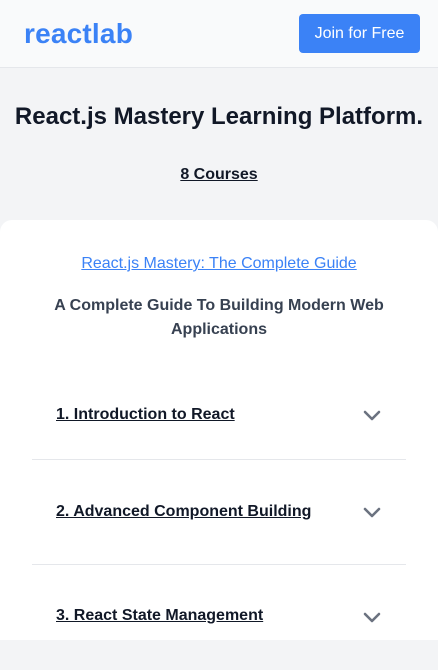 The image size is (438, 670). What do you see at coordinates (218, 175) in the screenshot?
I see `courses-count-link: 8 Courses` at bounding box center [218, 175].